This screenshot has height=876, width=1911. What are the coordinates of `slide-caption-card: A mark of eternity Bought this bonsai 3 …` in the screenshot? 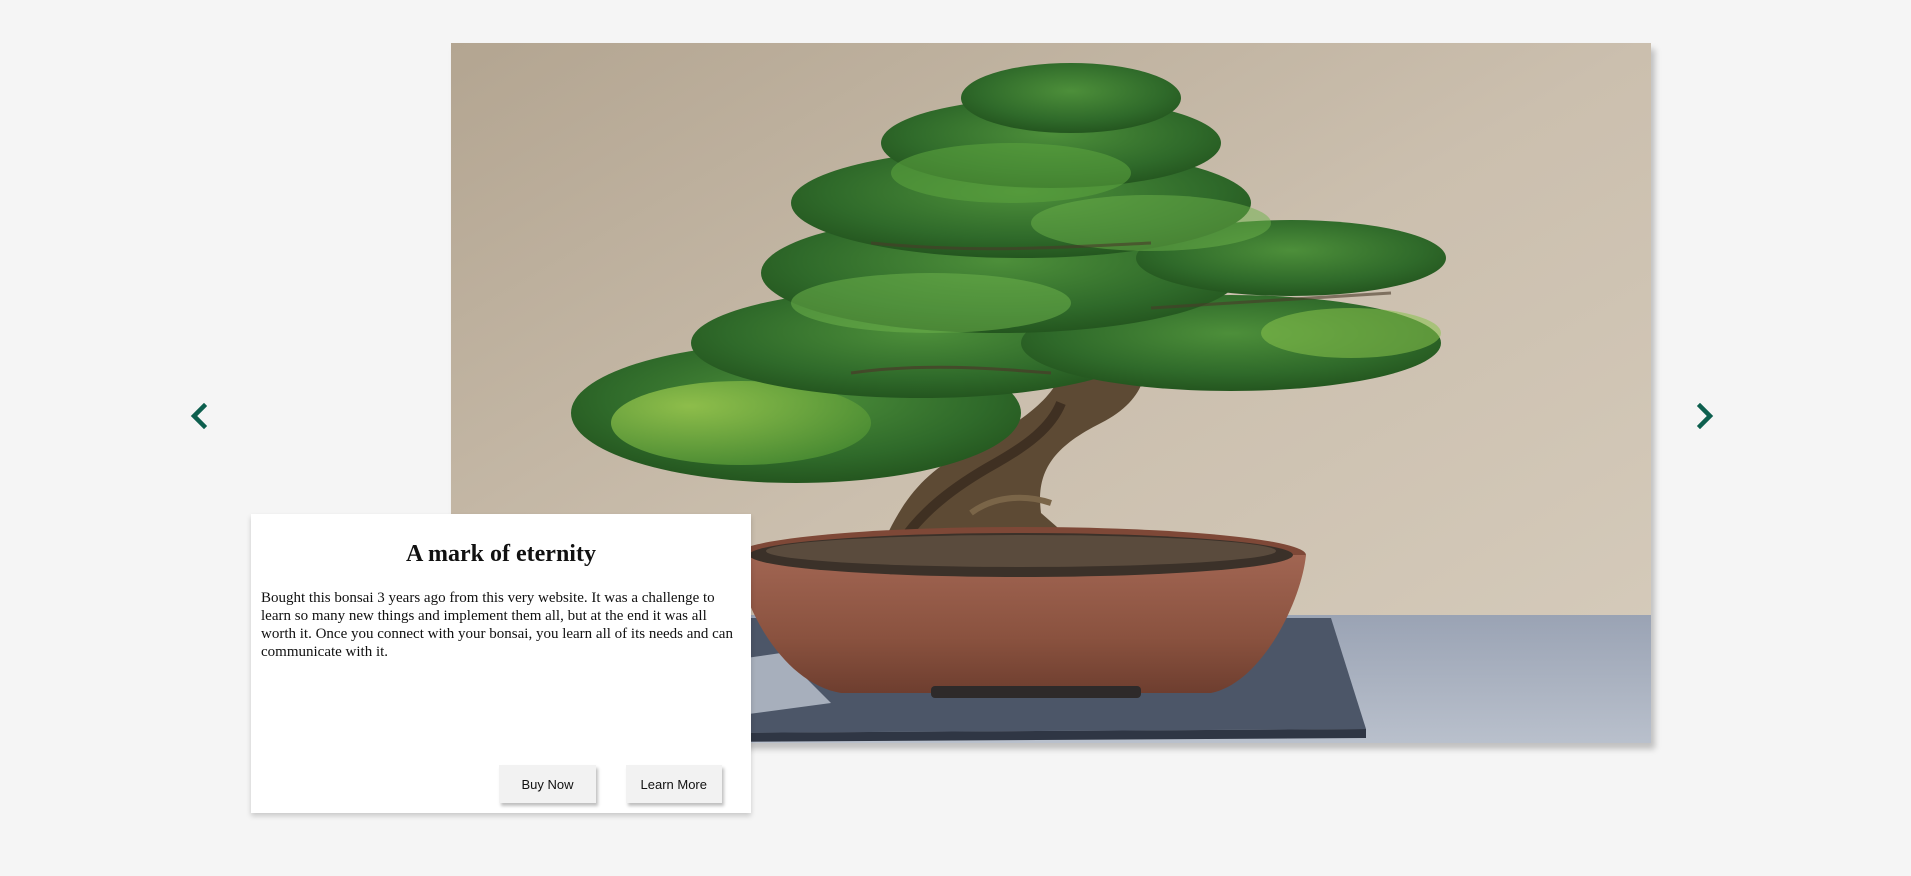 It's located at (501, 663).